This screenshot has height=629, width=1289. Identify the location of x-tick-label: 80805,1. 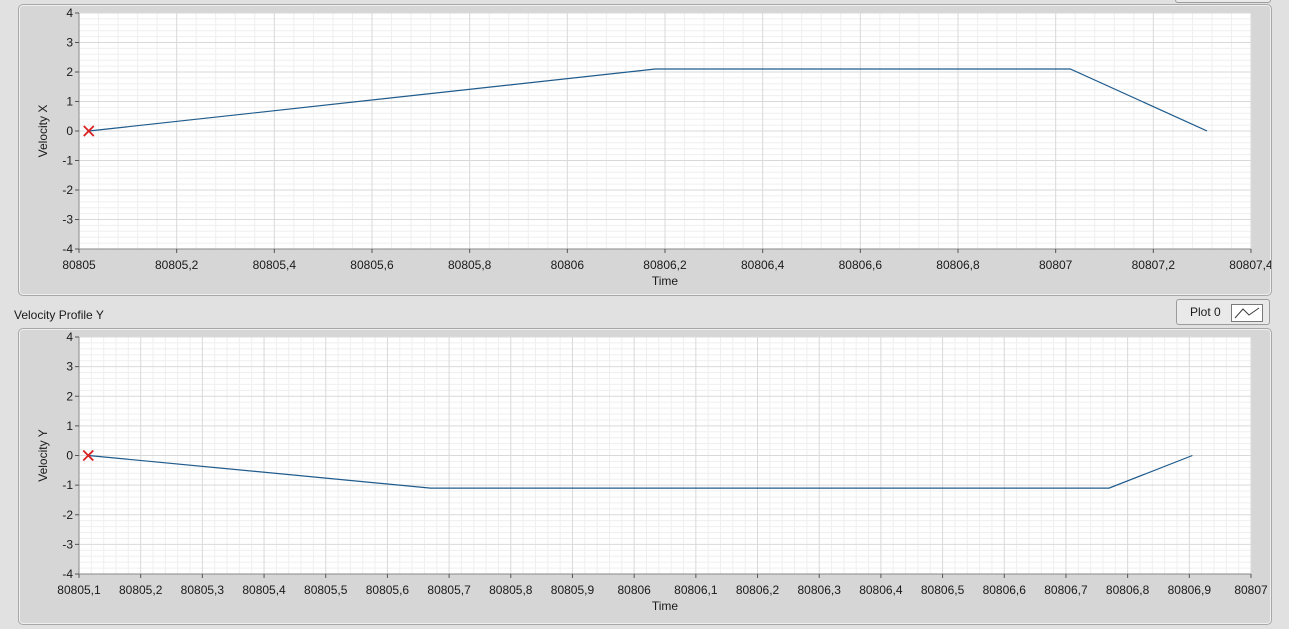
(79, 590).